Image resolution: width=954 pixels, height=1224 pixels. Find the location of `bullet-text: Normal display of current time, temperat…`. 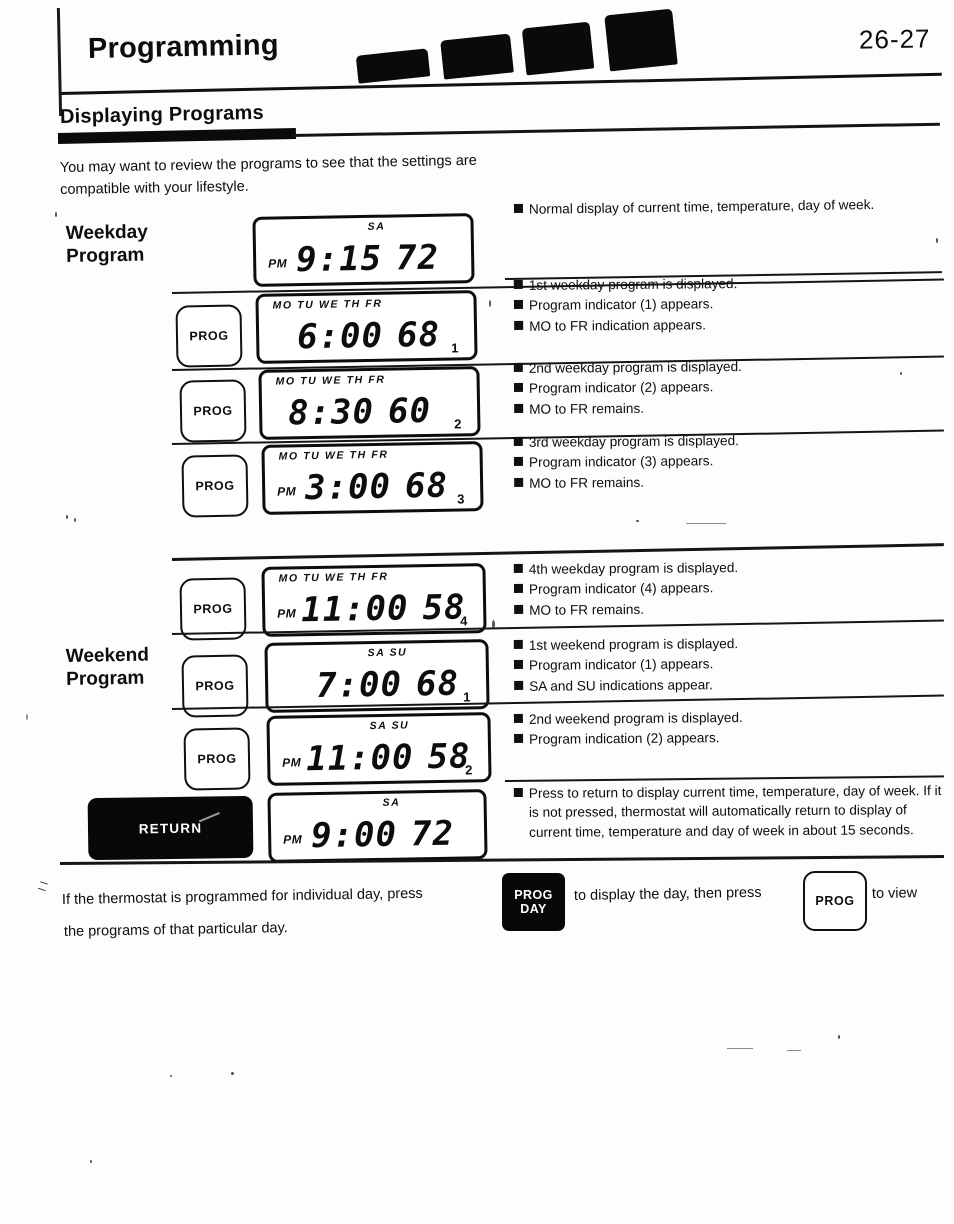

bullet-text: Normal display of current time, temperat… is located at coordinates (701, 206).